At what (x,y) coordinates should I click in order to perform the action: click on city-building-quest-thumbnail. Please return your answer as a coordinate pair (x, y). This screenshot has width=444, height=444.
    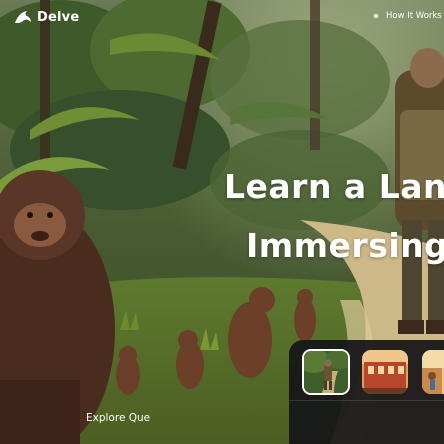
    Looking at the image, I should click on (385, 372).